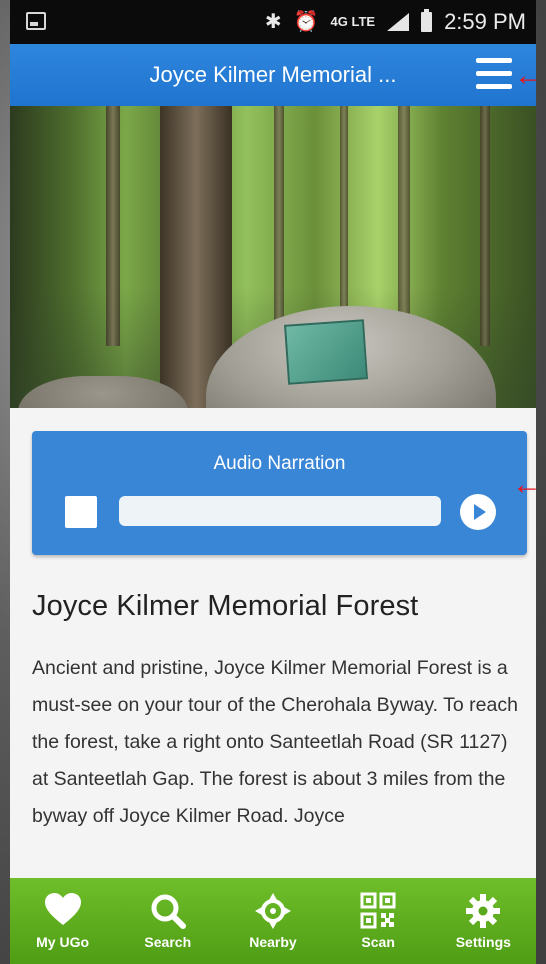 Image resolution: width=546 pixels, height=964 pixels. Describe the element at coordinates (225, 606) in the screenshot. I see `content-heading: Joyce Kilmer Memorial Forest` at that location.